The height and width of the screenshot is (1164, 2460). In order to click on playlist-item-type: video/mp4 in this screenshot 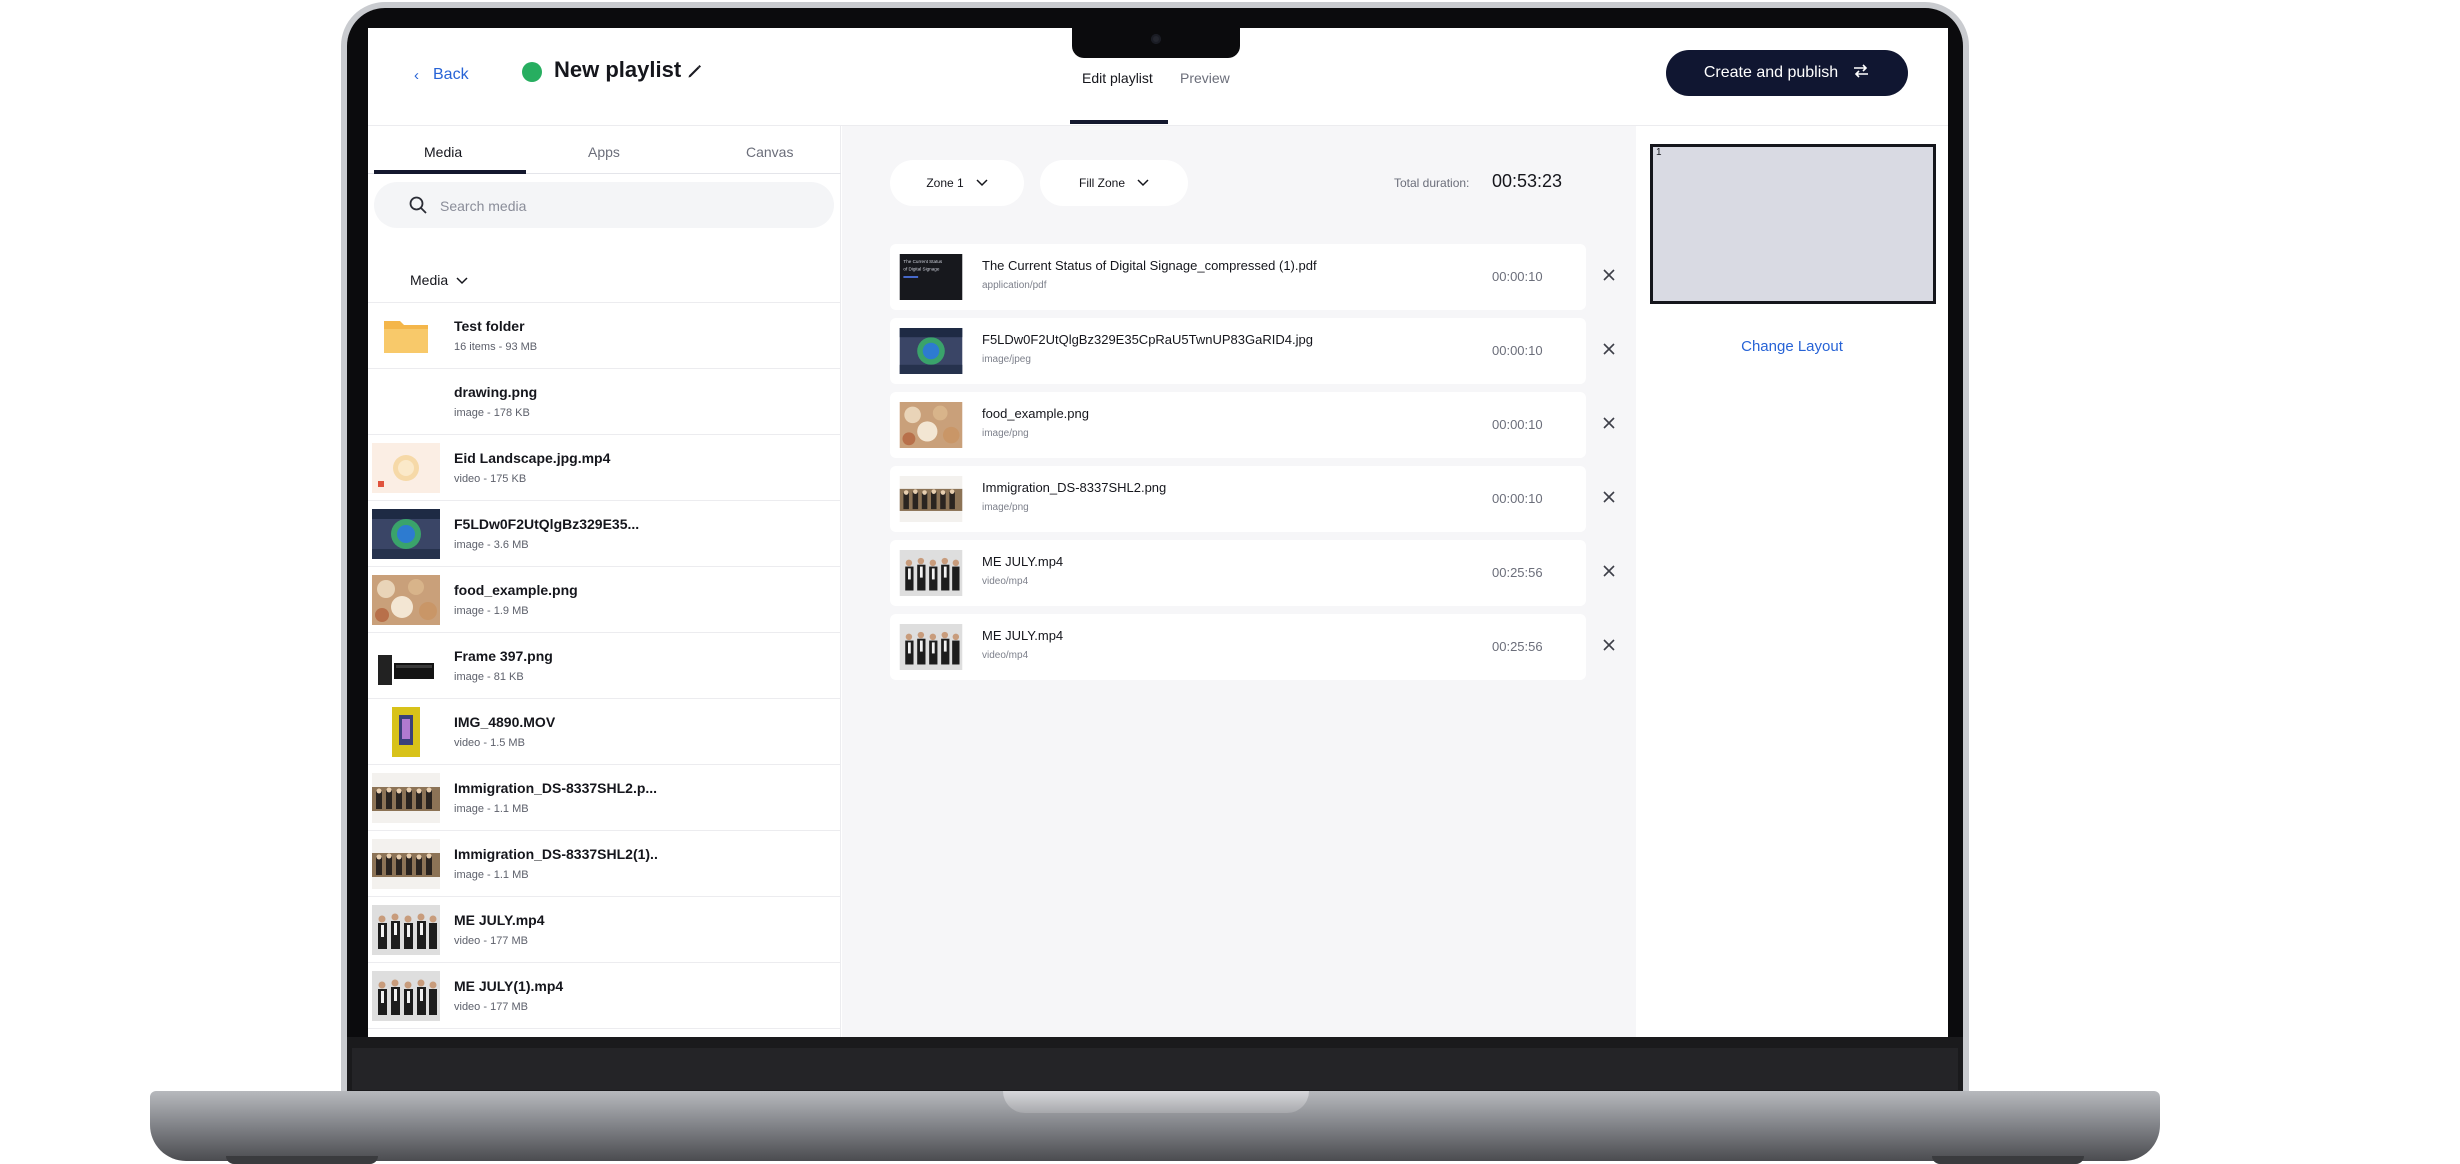, I will do `click(1005, 655)`.